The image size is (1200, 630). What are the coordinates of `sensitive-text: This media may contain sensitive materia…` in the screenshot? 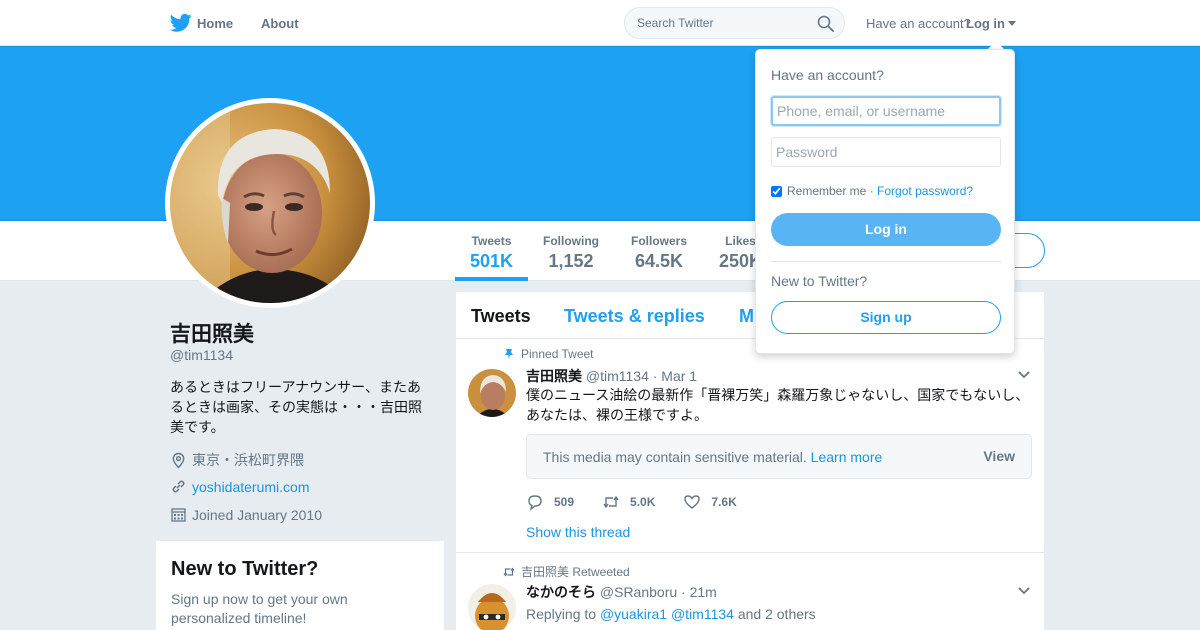 It's located at (712, 457).